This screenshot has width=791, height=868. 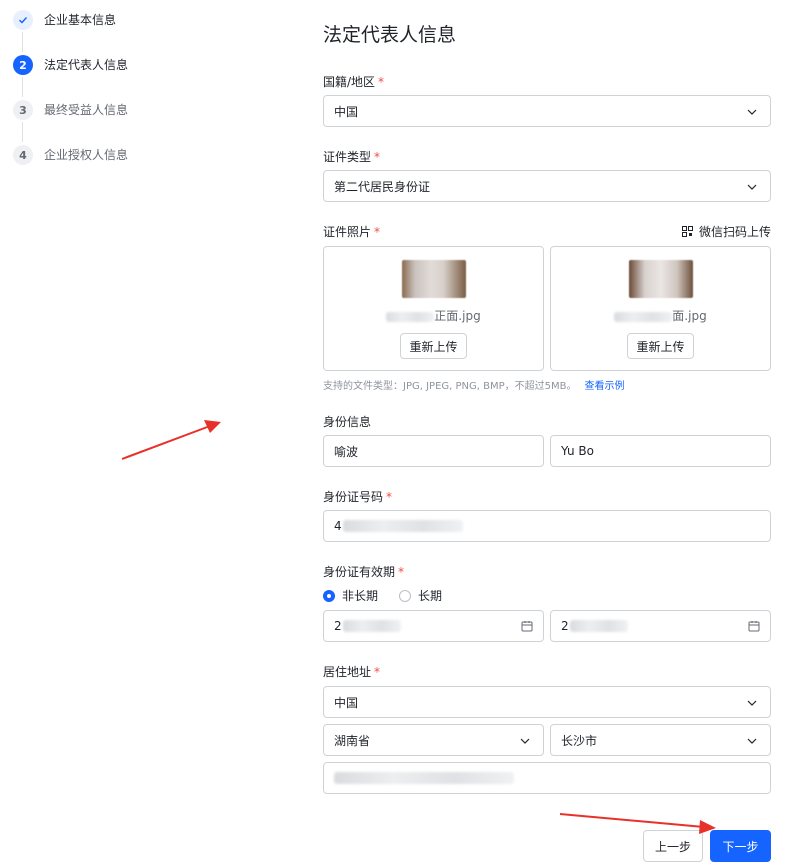 What do you see at coordinates (660, 626) in the screenshot?
I see `validity-end-date: 2` at bounding box center [660, 626].